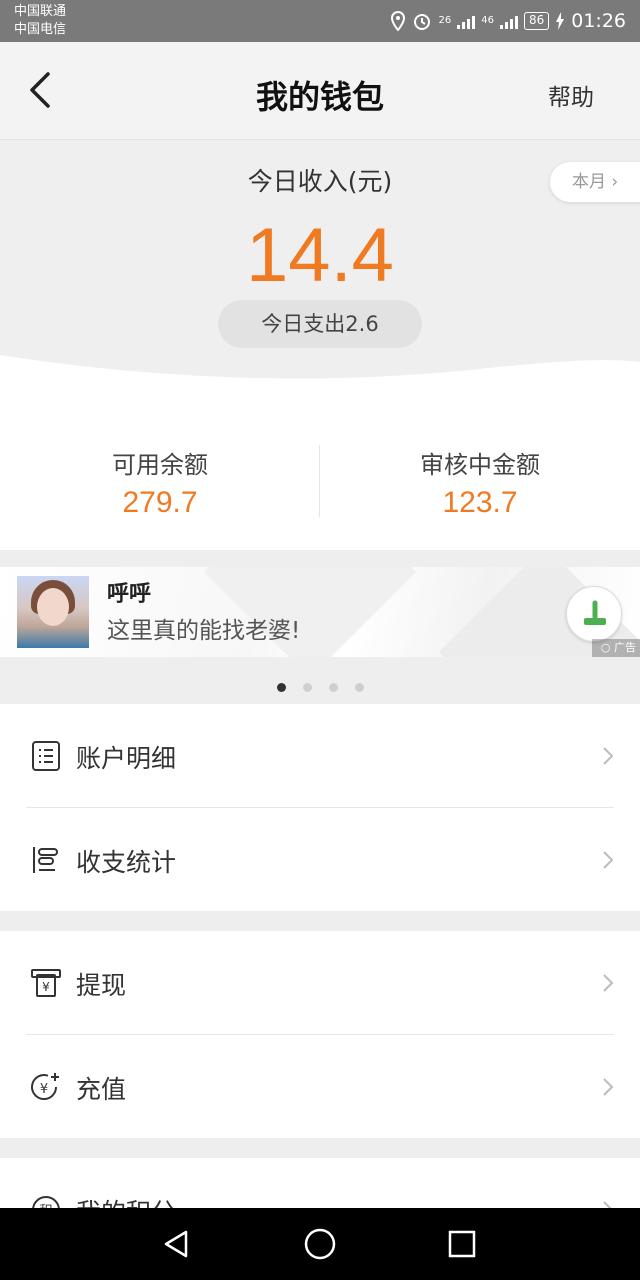  Describe the element at coordinates (320, 181) in the screenshot. I see `today-income-label: 今日收入(元)` at that location.